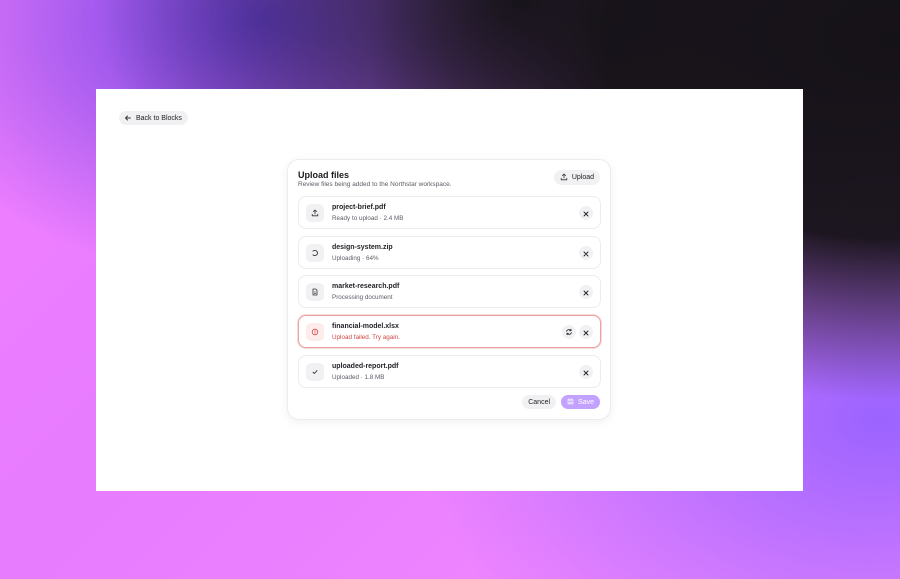 This screenshot has width=900, height=579. What do you see at coordinates (355, 258) in the screenshot?
I see `file-status: Uploading · 64%` at bounding box center [355, 258].